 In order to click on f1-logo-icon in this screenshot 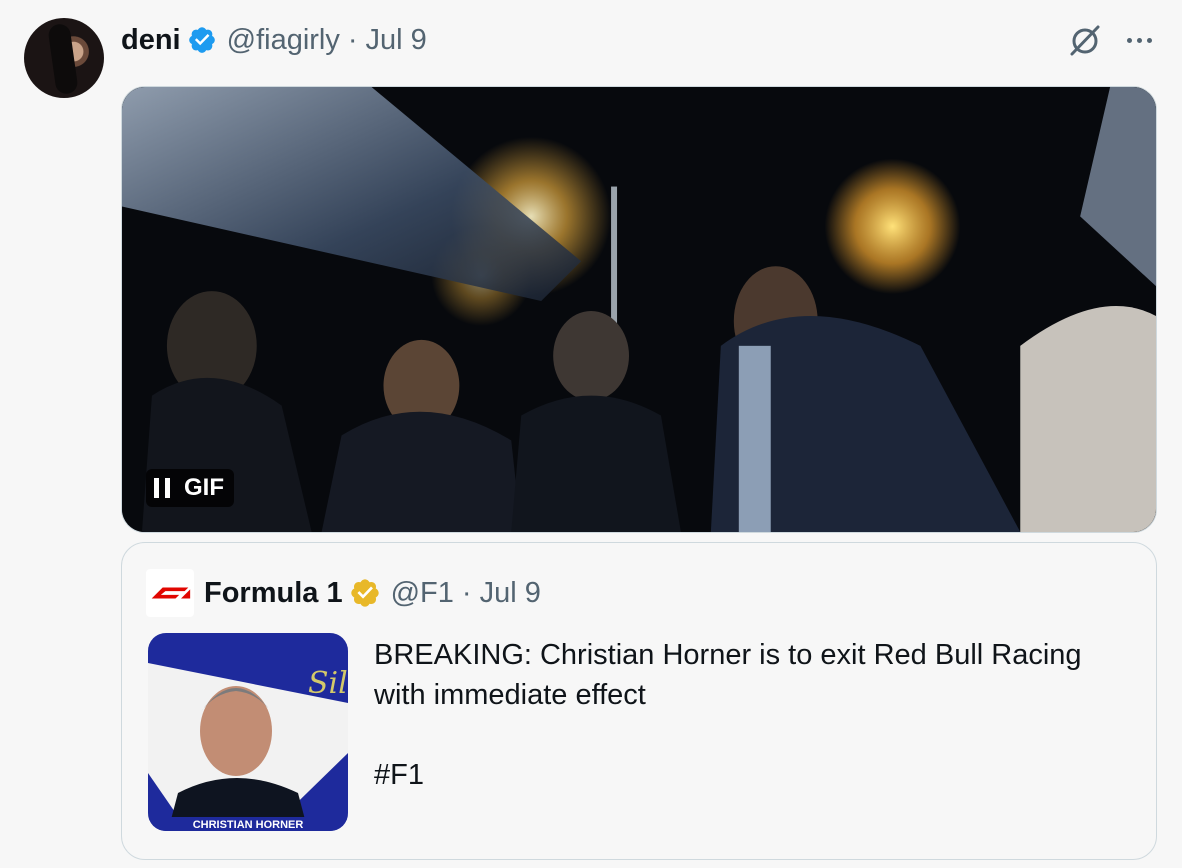, I will do `click(170, 593)`.